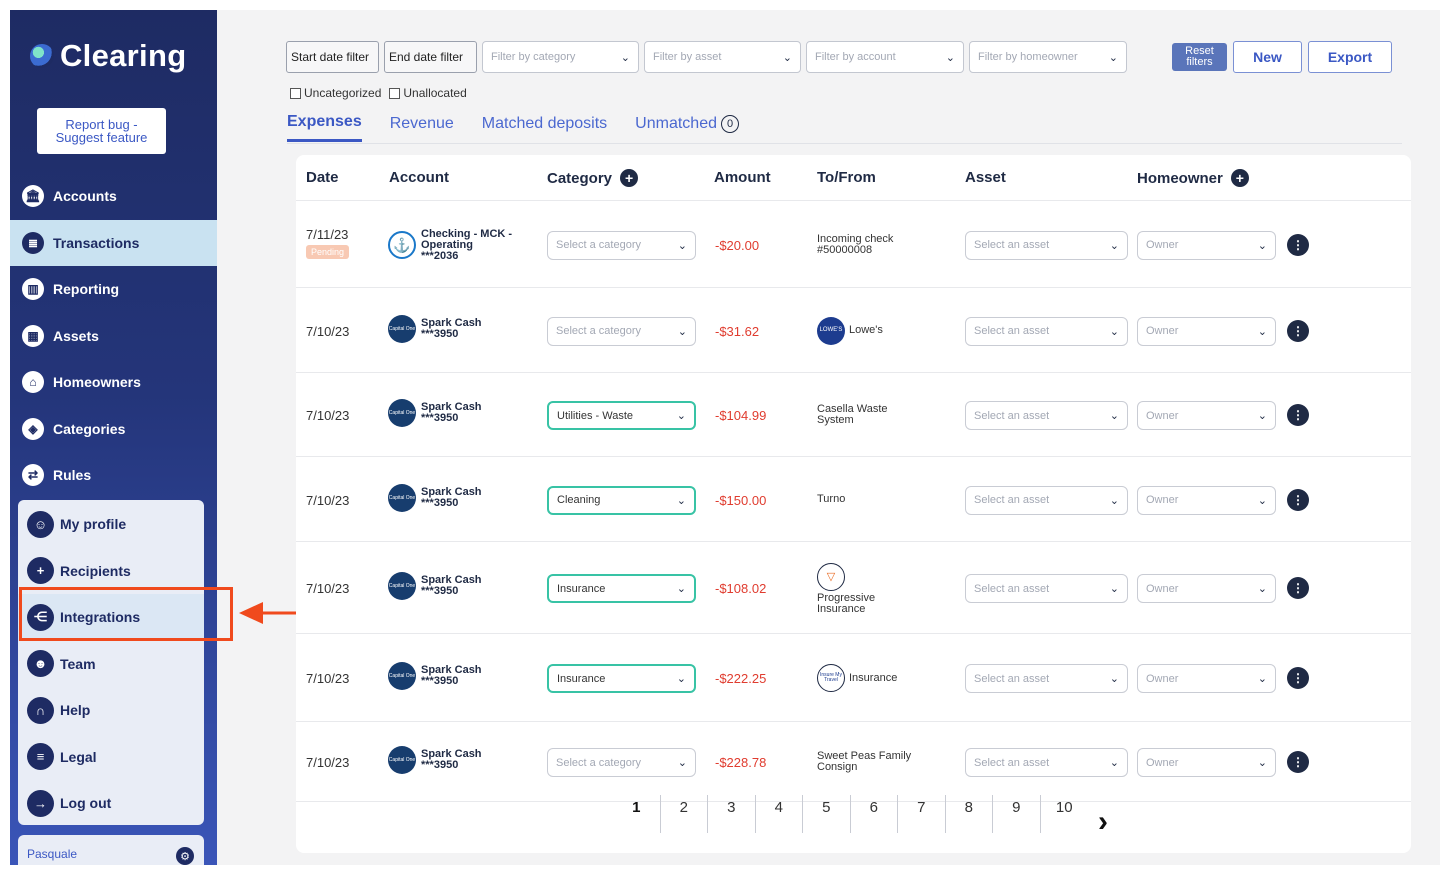 The height and width of the screenshot is (871, 1454). Describe the element at coordinates (1199, 57) in the screenshot. I see `reset-filters-button: Reset filters` at that location.